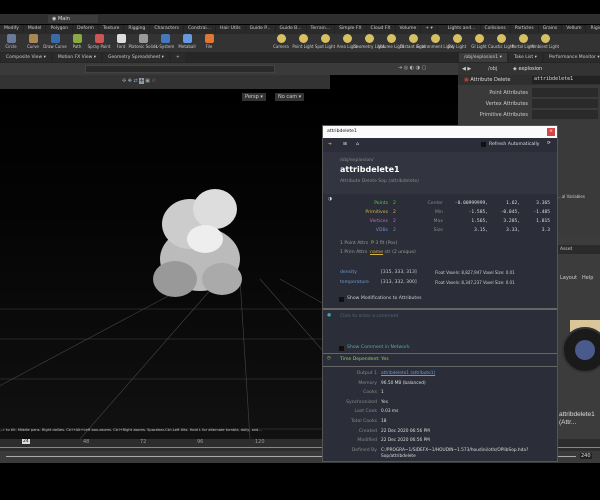  I want to click on shelf-tab: Cloud FX, so click(381, 29).